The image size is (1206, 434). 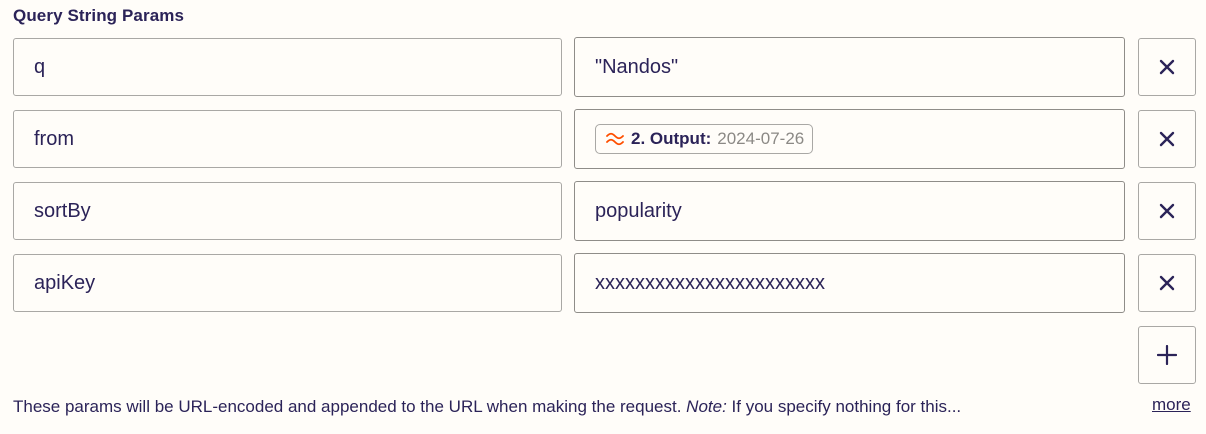 I want to click on param-key-field: q, so click(x=287, y=67).